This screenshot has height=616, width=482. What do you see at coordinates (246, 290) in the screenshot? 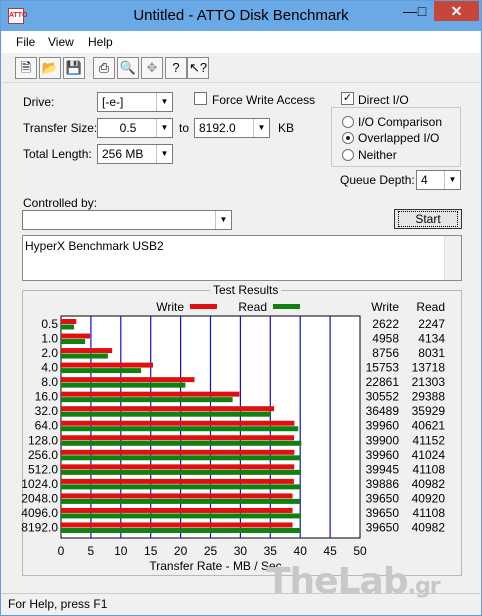
I see `test-results-title: Test Results` at bounding box center [246, 290].